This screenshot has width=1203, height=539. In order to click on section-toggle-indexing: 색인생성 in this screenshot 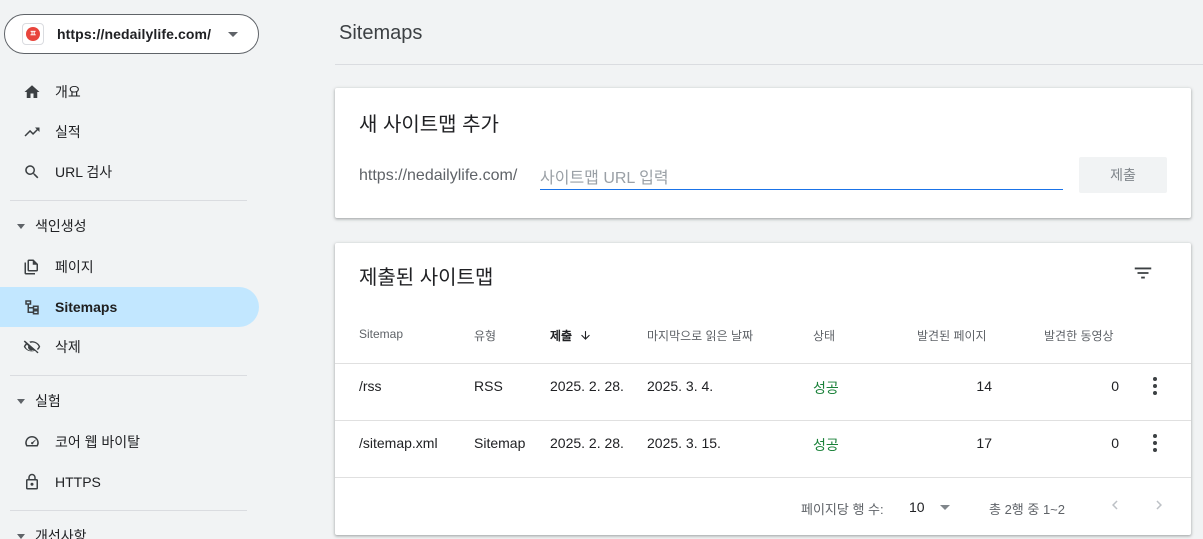, I will do `click(129, 226)`.